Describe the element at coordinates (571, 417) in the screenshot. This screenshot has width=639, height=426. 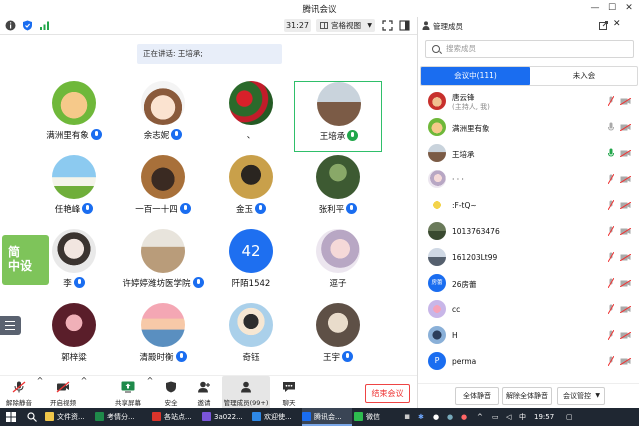
I see `notification-icon: ▢` at that location.